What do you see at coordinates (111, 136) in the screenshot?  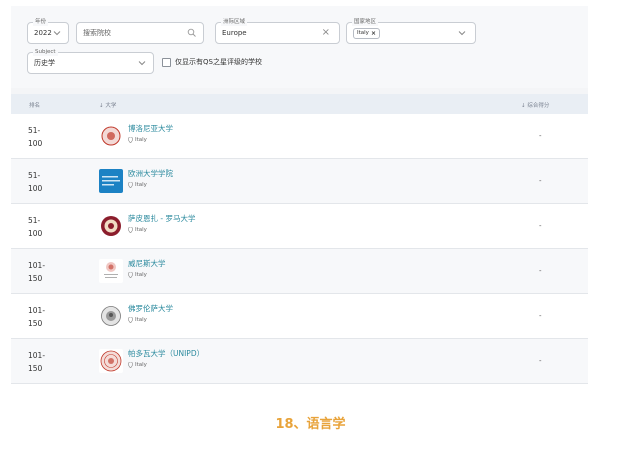 I see `bologna-seal-icon` at bounding box center [111, 136].